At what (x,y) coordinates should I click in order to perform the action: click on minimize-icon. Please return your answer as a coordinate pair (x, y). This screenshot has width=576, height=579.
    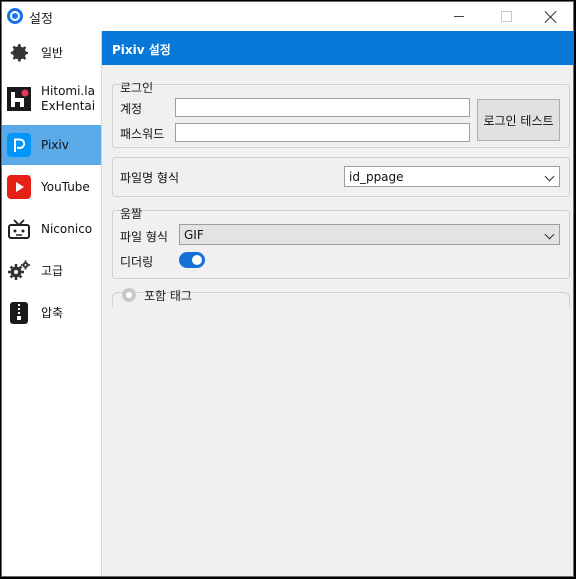
    Looking at the image, I should click on (459, 16).